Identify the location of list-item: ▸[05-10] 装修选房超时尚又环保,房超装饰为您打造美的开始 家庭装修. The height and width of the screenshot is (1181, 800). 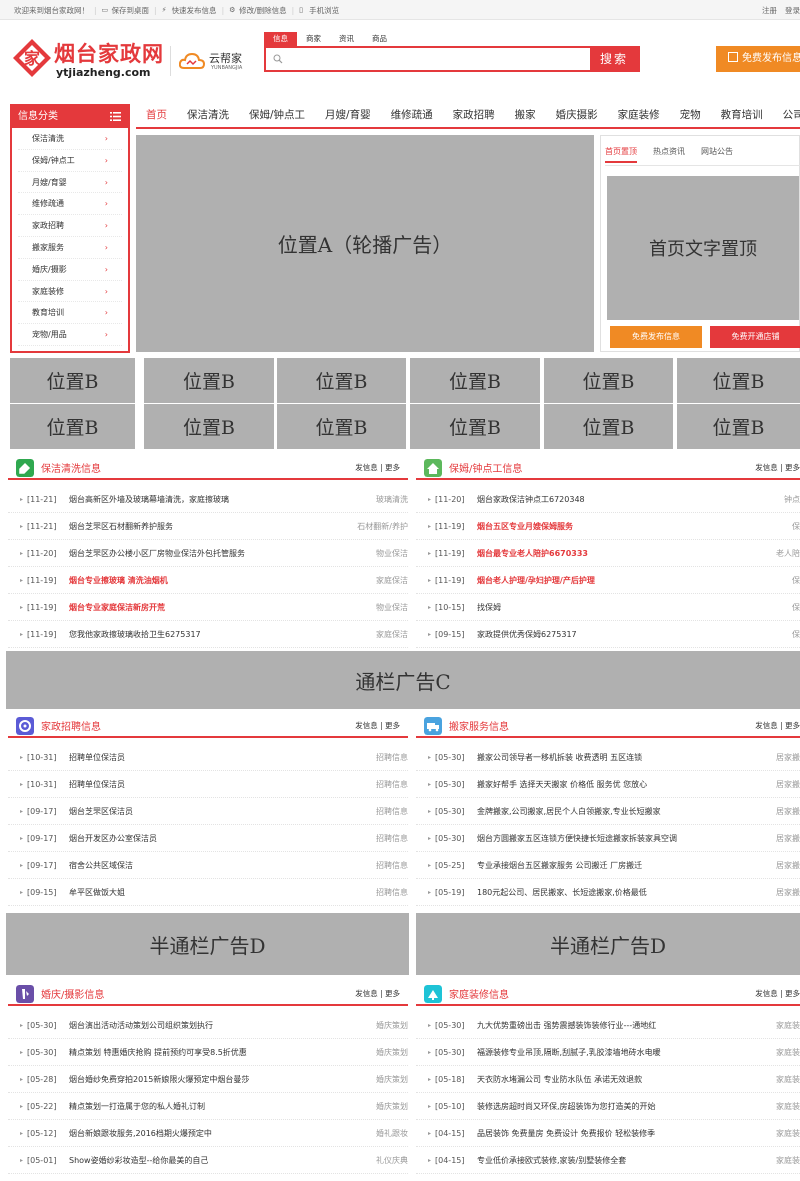
(608, 1106).